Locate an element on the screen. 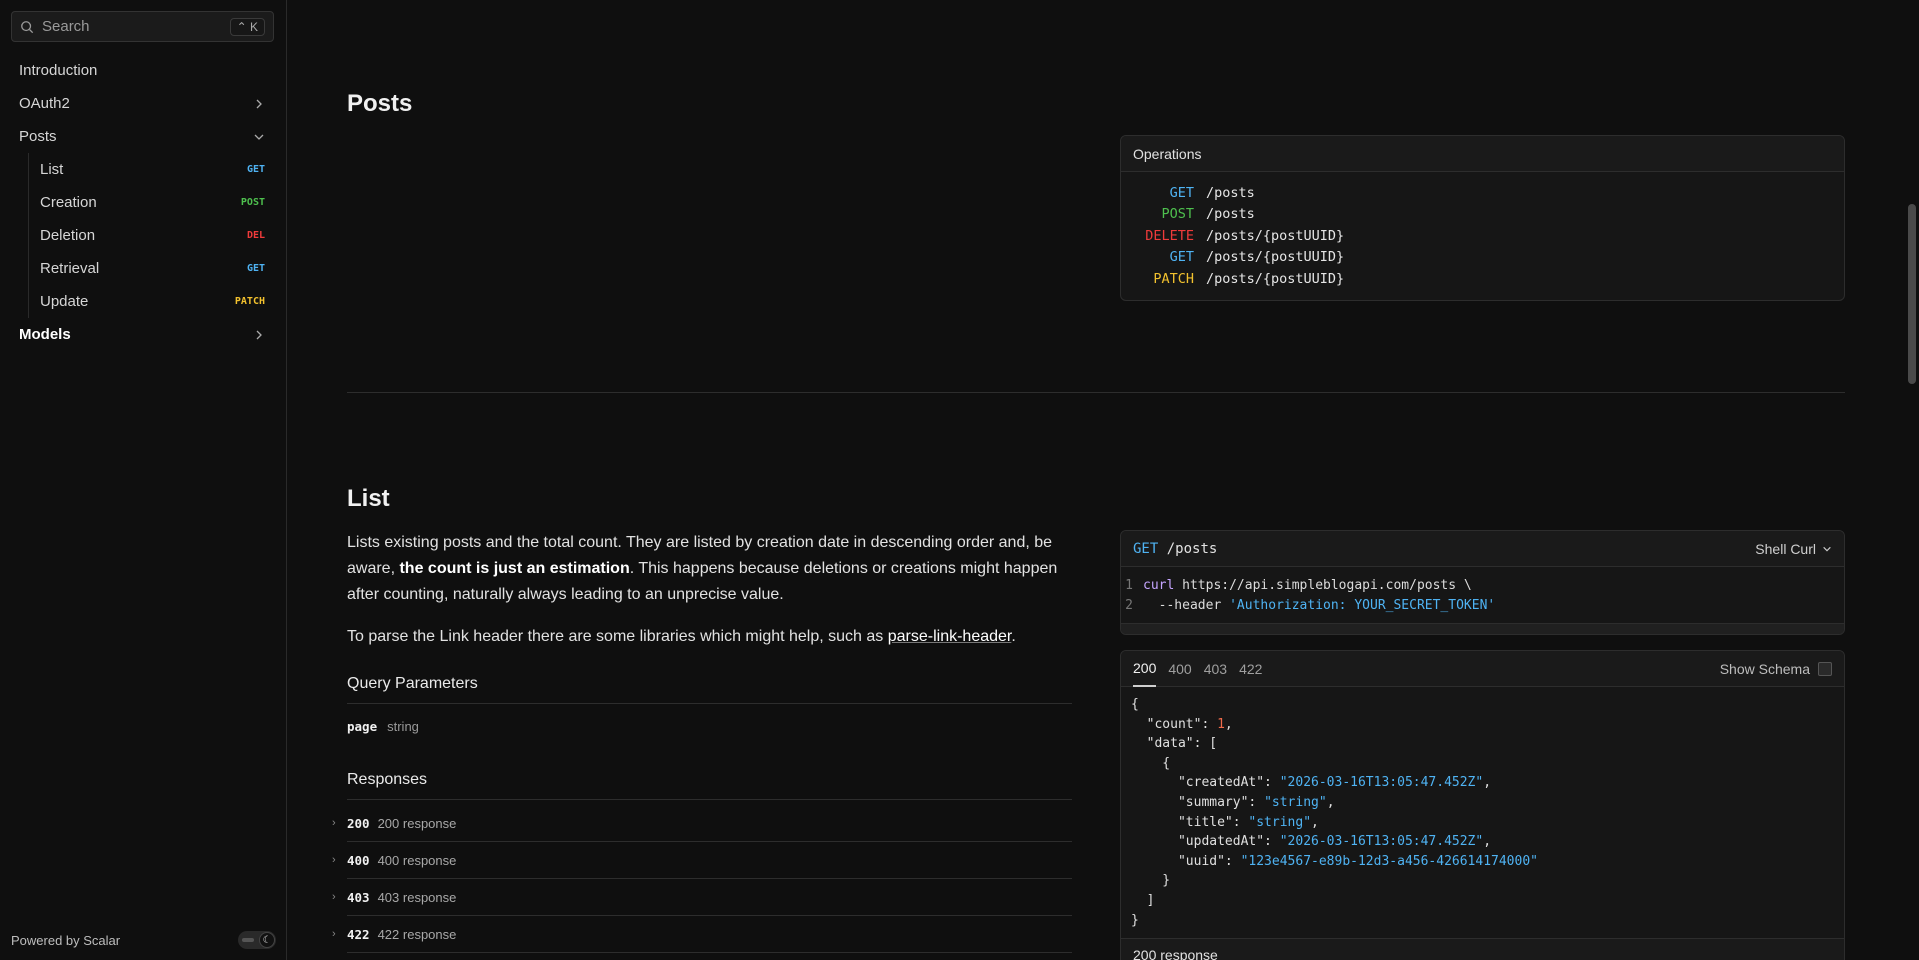  operation-row: PATCH /posts/{postUUID} is located at coordinates (1482, 279).